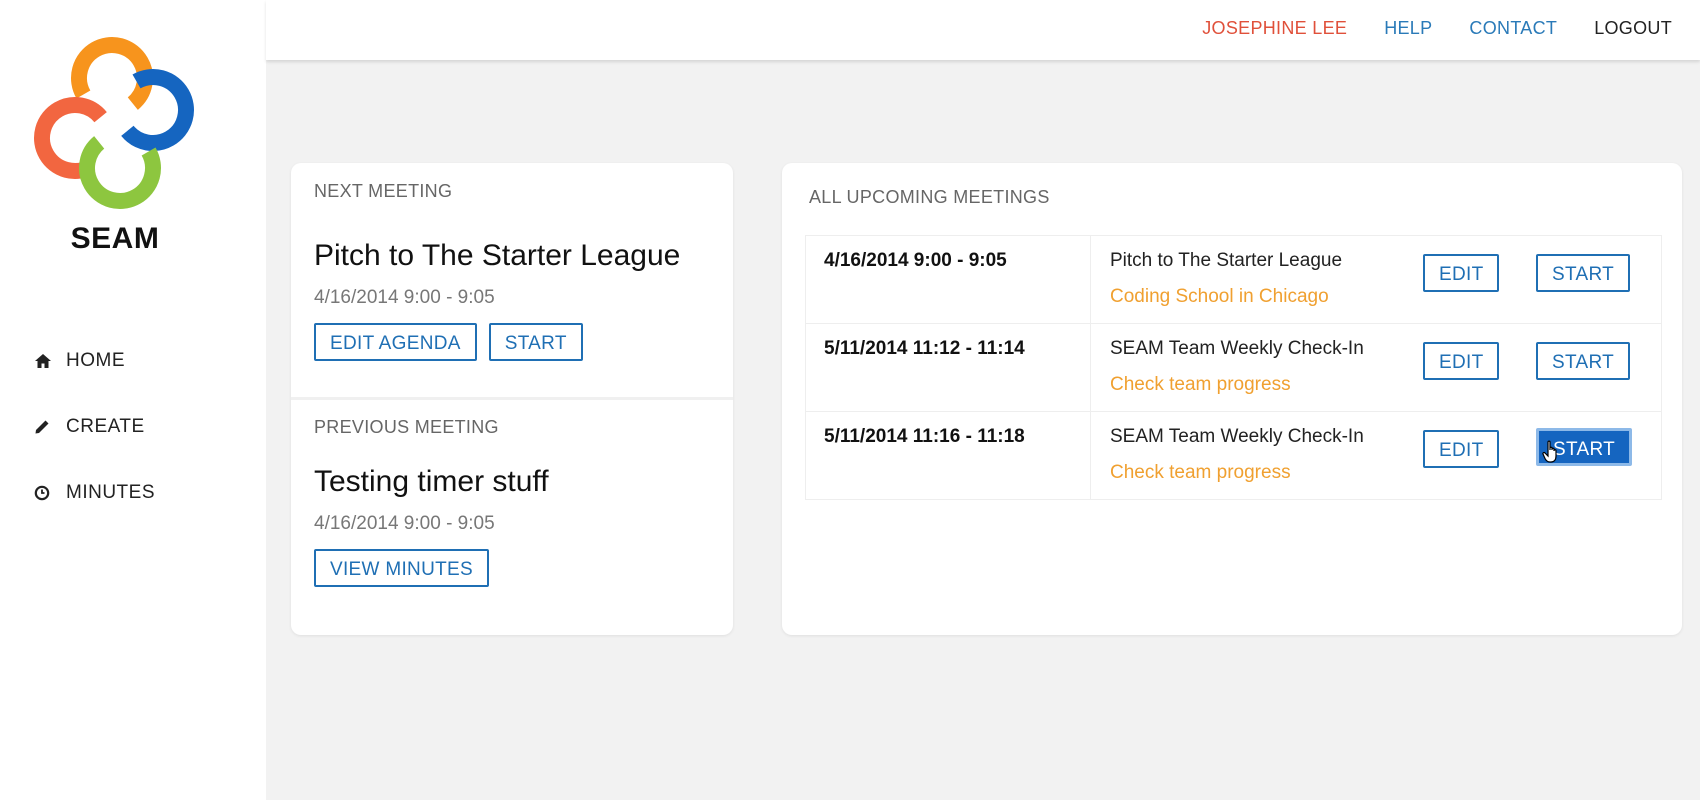 The image size is (1700, 800). I want to click on meeting-name: Pitch to The Starter League, so click(1226, 260).